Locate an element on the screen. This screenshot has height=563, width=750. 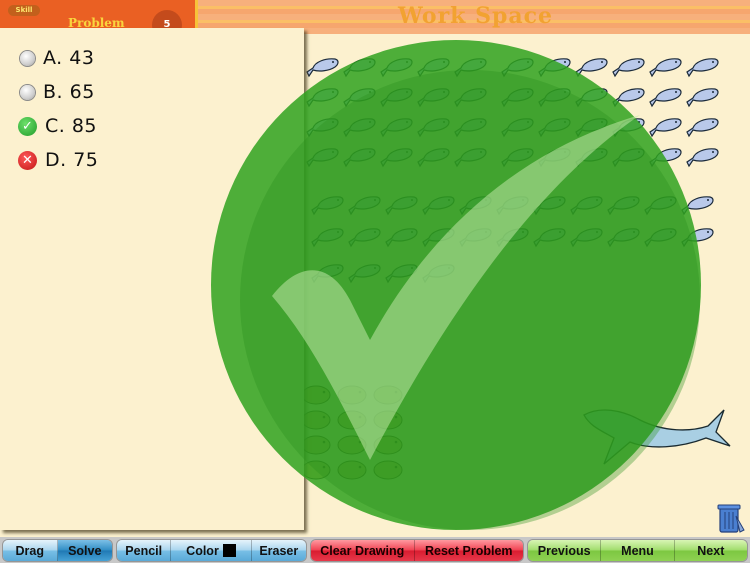
drag-button: Drag is located at coordinates (30, 550).